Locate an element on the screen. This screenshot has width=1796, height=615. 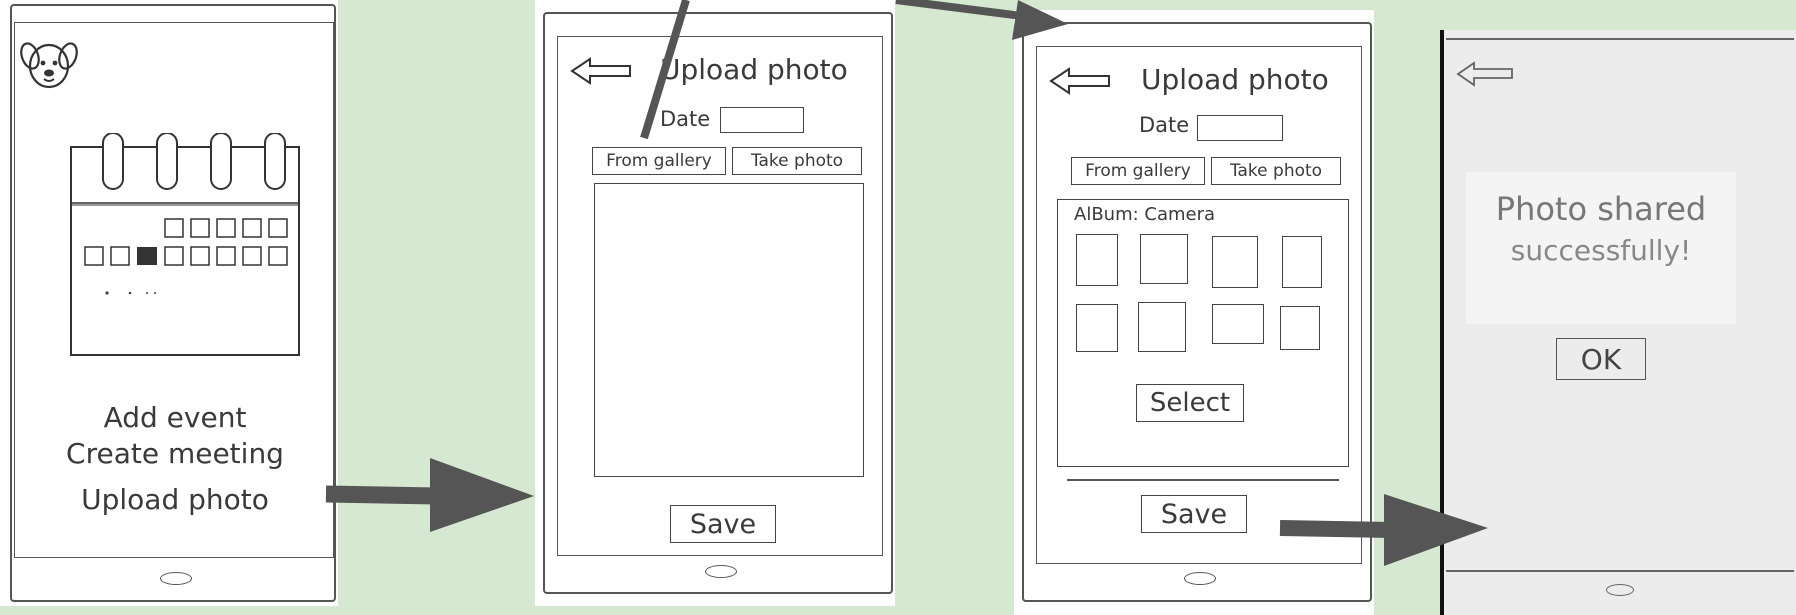
album-panel: AlBum: Camera Select is located at coordinates (1203, 333).